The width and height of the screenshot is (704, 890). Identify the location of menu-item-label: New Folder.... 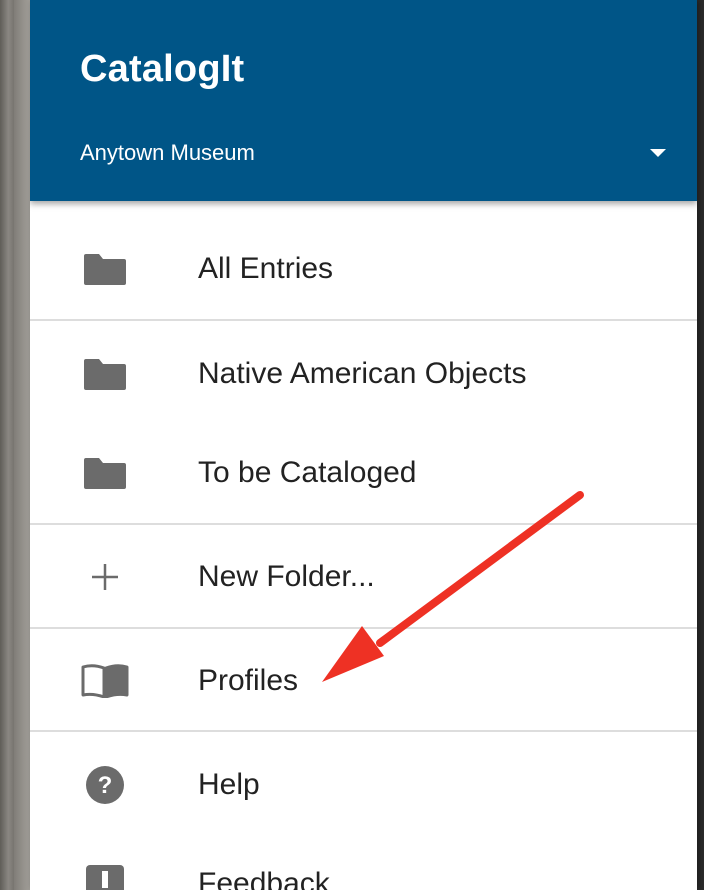
(286, 576).